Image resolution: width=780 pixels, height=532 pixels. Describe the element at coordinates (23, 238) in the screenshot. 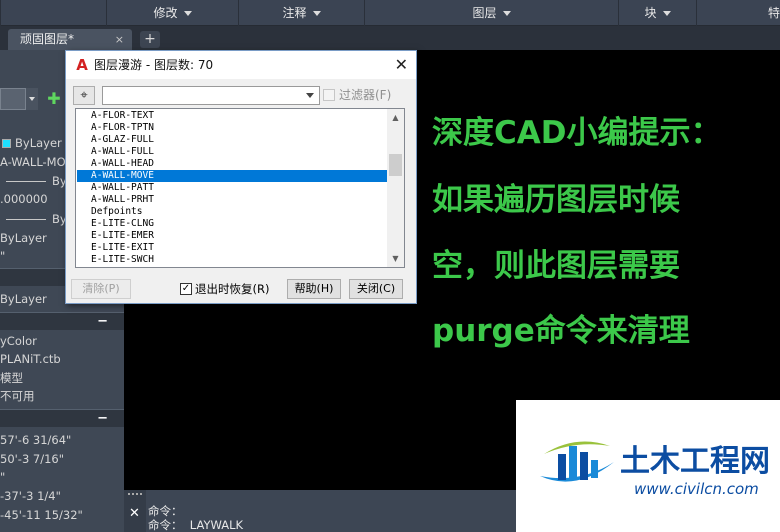

I see `prop-transparency-value: ByLayer` at that location.